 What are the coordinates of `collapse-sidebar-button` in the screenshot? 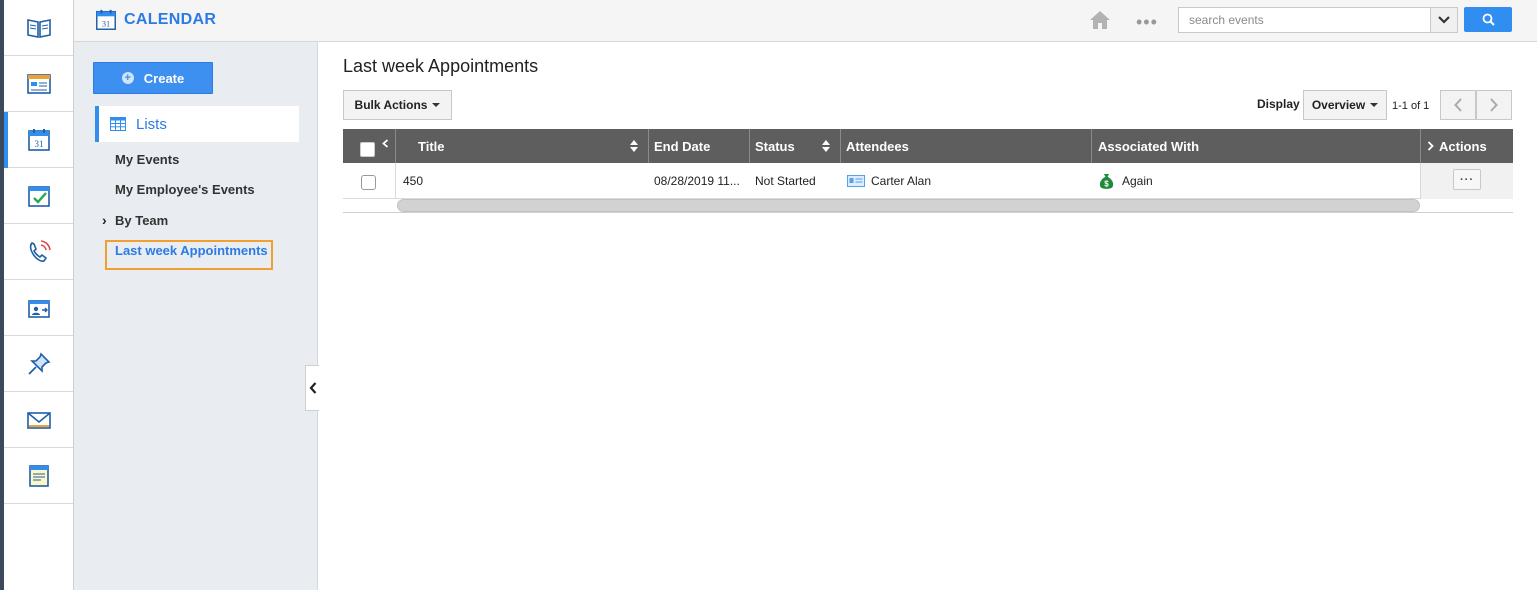 It's located at (312, 388).